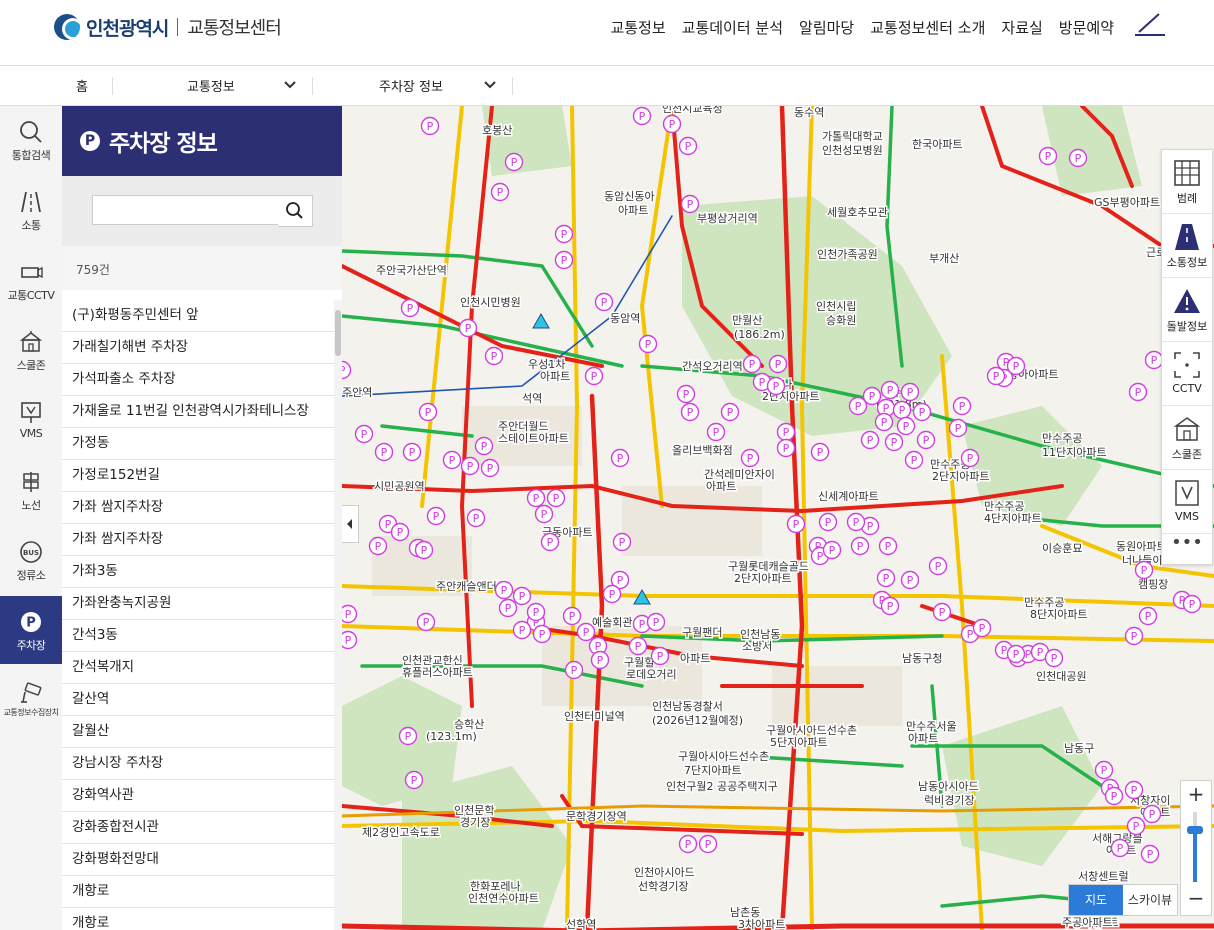  I want to click on map-type-map-button: 지도, so click(1096, 900).